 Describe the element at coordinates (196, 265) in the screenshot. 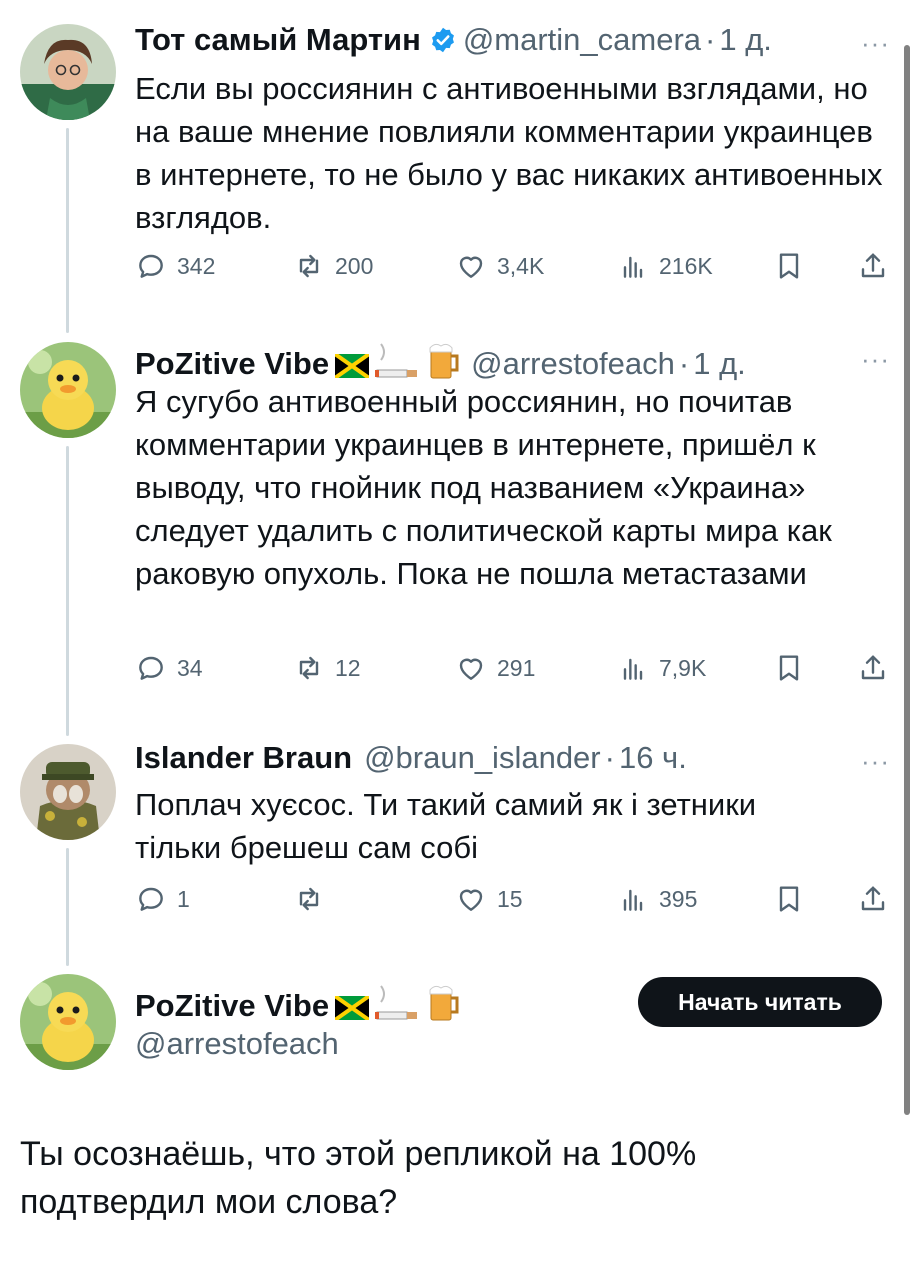

I see `reply-count: 342` at that location.